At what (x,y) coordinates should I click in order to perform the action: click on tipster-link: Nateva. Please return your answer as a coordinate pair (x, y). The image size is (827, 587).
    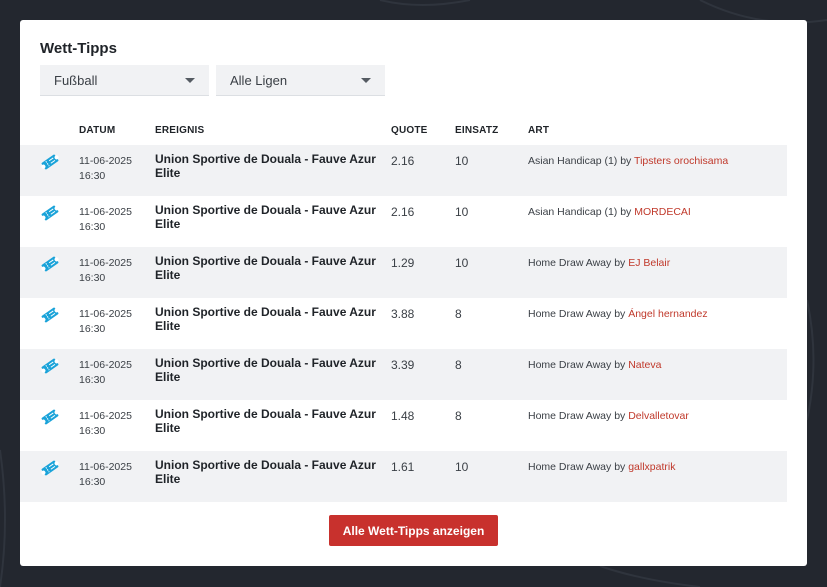
    Looking at the image, I should click on (644, 365).